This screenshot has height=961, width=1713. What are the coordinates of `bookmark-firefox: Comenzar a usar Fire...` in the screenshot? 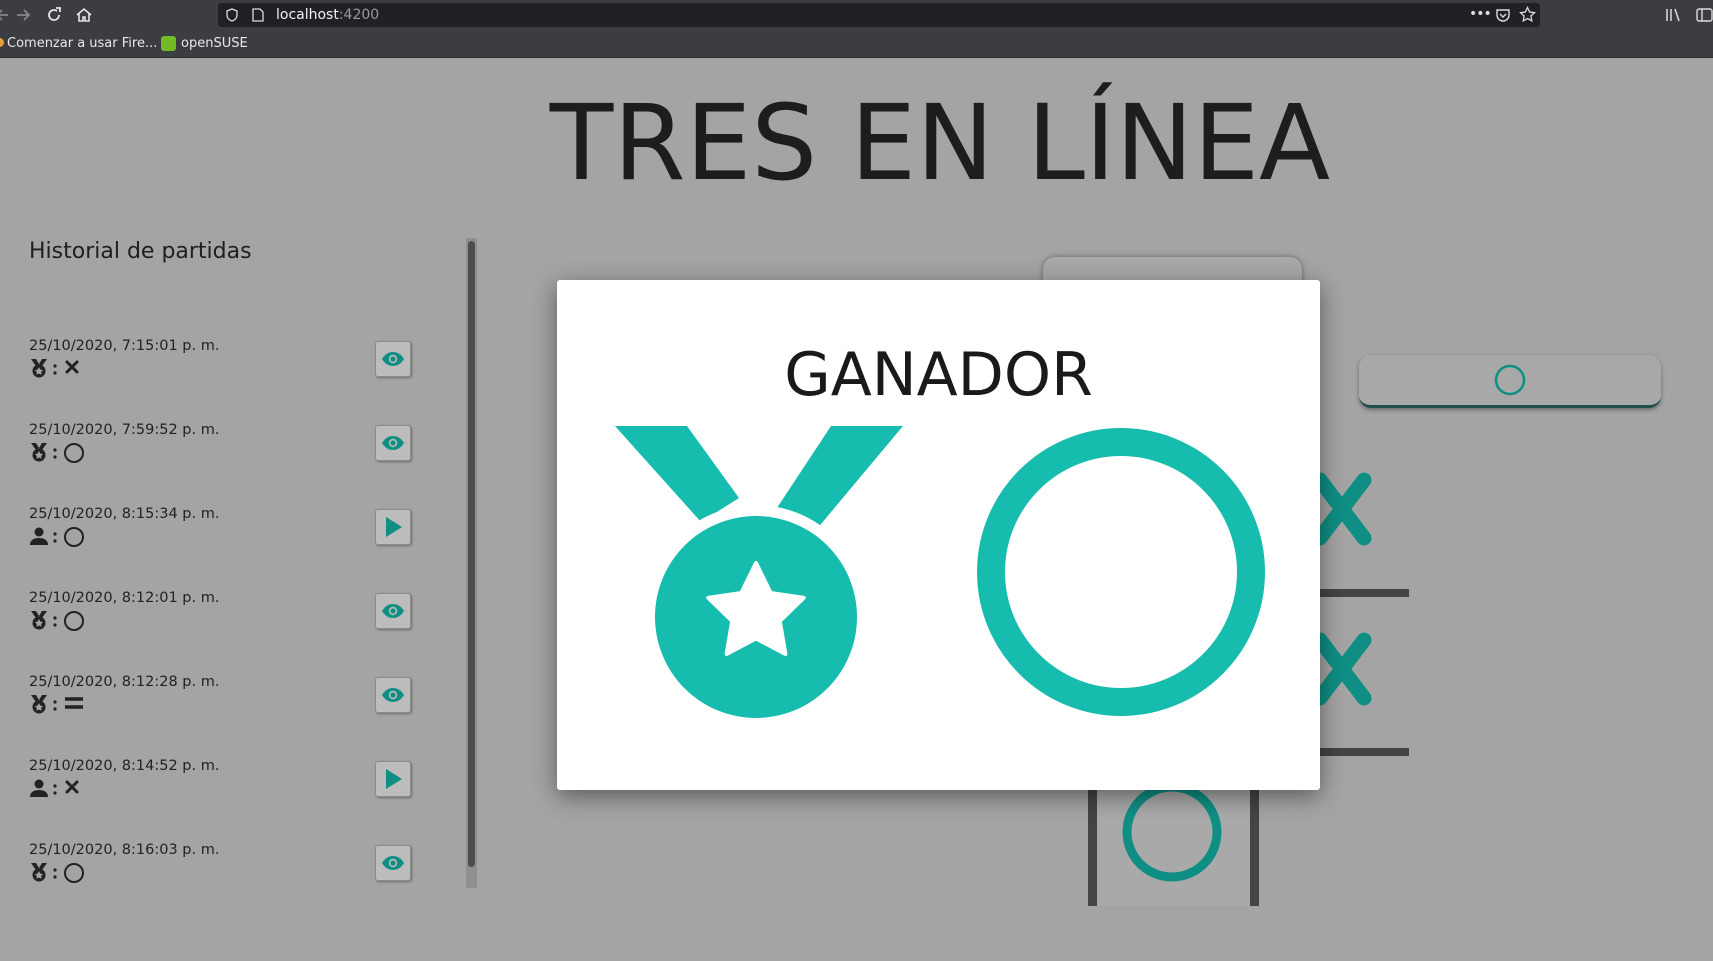 It's located at (82, 43).